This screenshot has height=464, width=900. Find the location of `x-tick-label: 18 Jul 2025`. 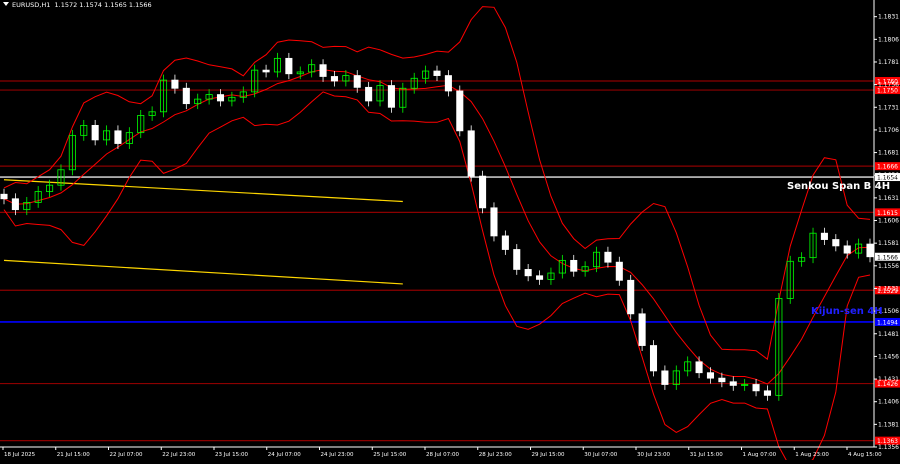

x-tick-label: 18 Jul 2025 is located at coordinates (20, 455).